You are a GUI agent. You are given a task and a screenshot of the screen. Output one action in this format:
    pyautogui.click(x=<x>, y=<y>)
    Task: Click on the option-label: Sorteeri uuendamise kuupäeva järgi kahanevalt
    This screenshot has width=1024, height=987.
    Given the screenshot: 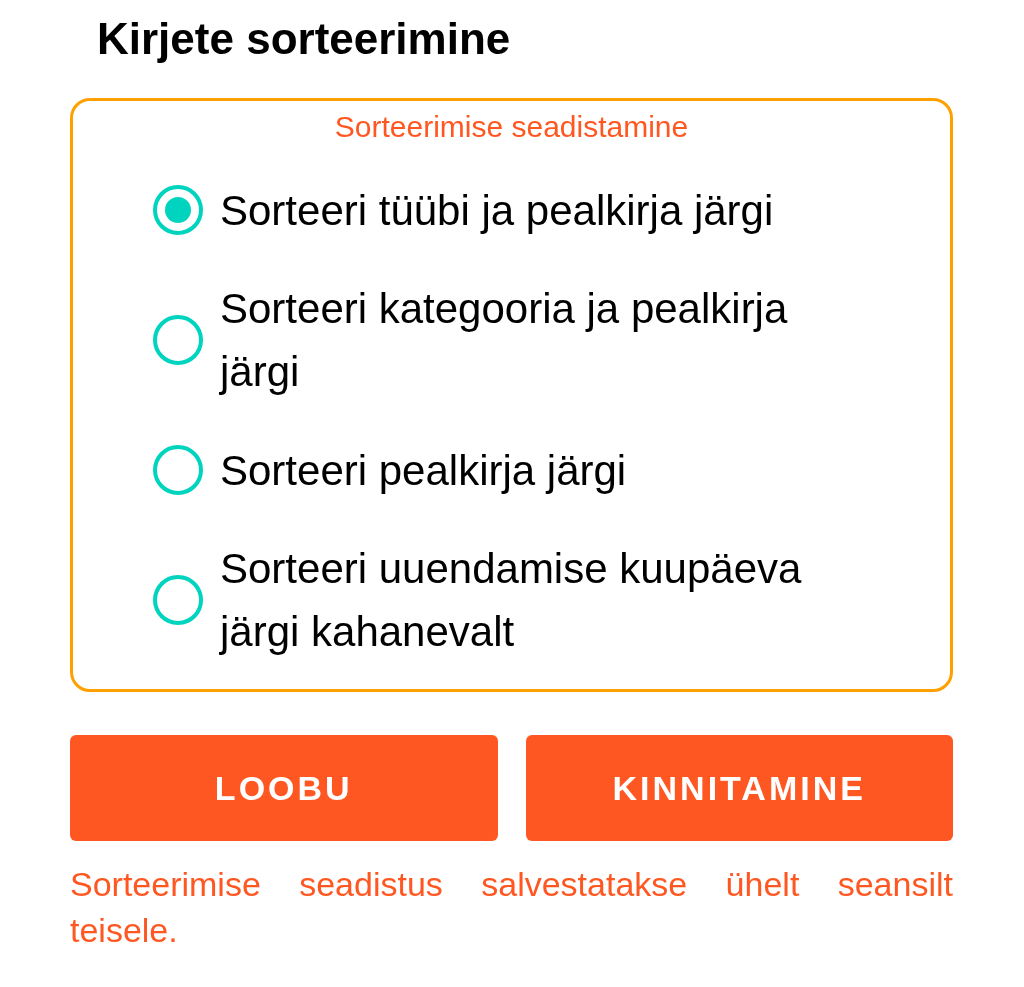 What is the action you would take?
    pyautogui.click(x=511, y=600)
    